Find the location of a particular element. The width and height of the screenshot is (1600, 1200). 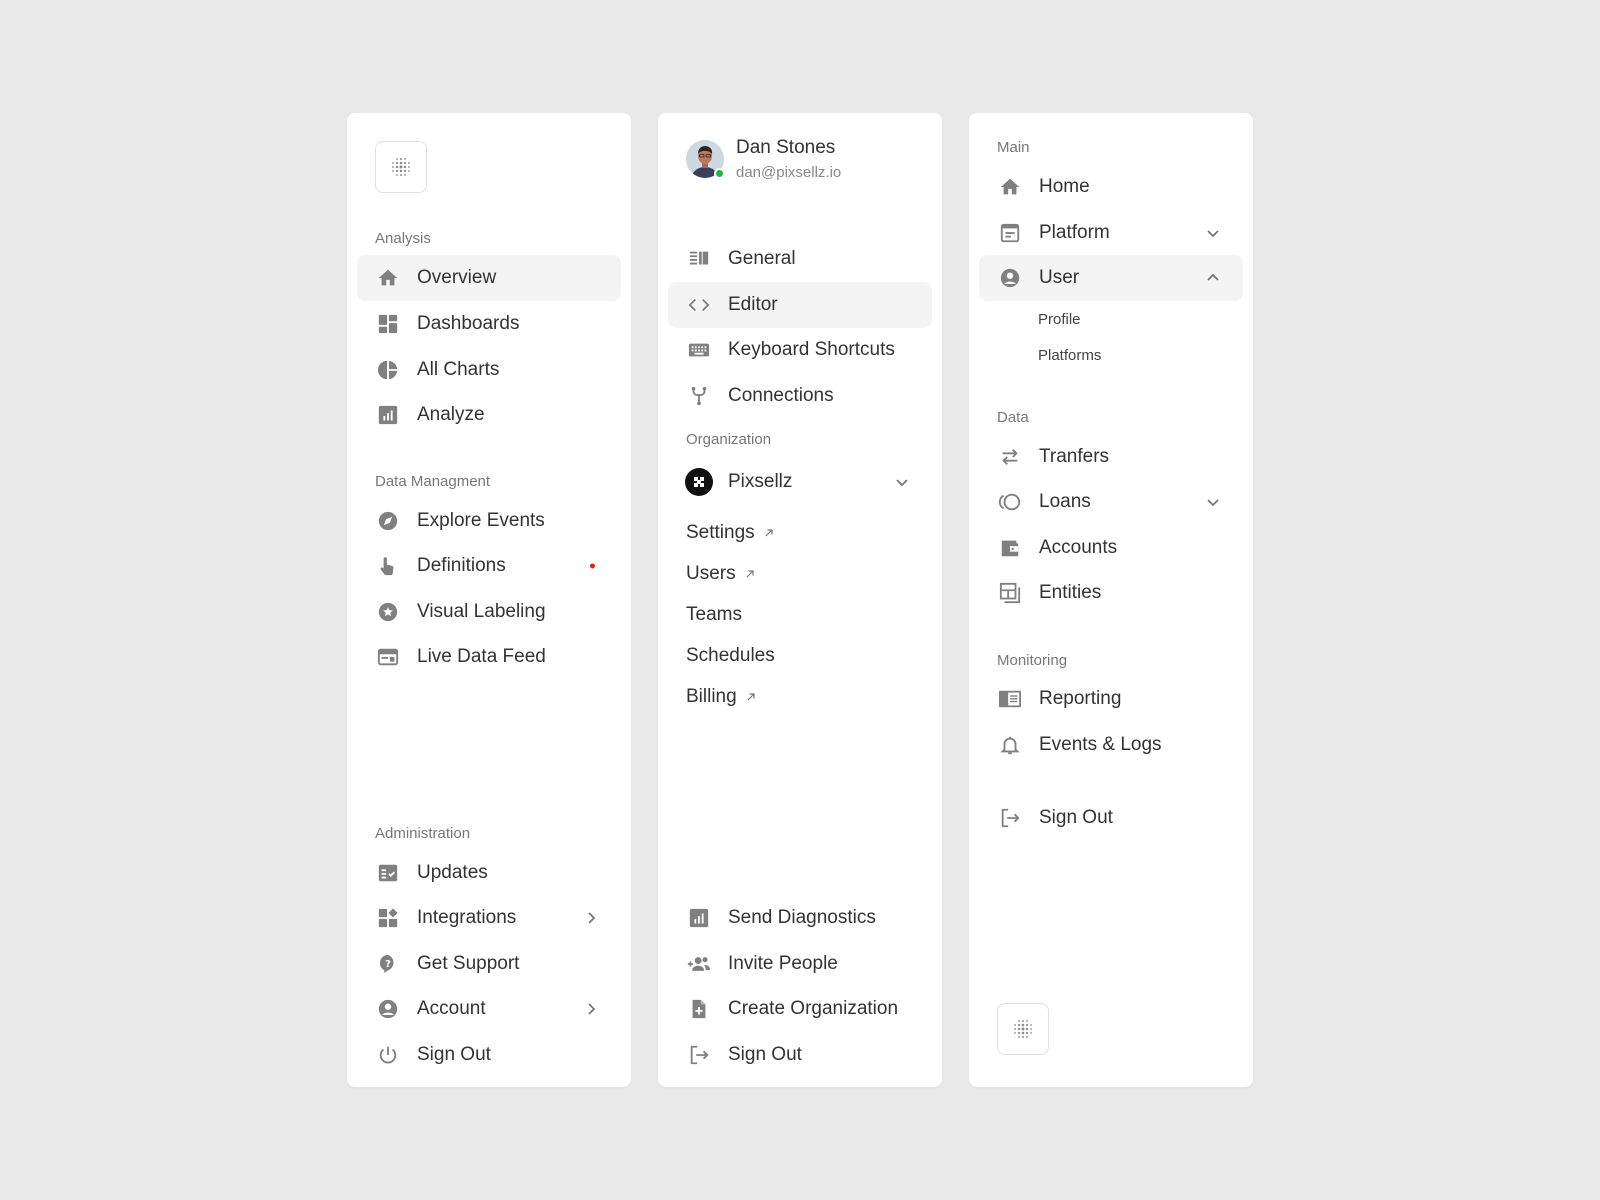

nav-item-editor: Editor is located at coordinates (800, 305).